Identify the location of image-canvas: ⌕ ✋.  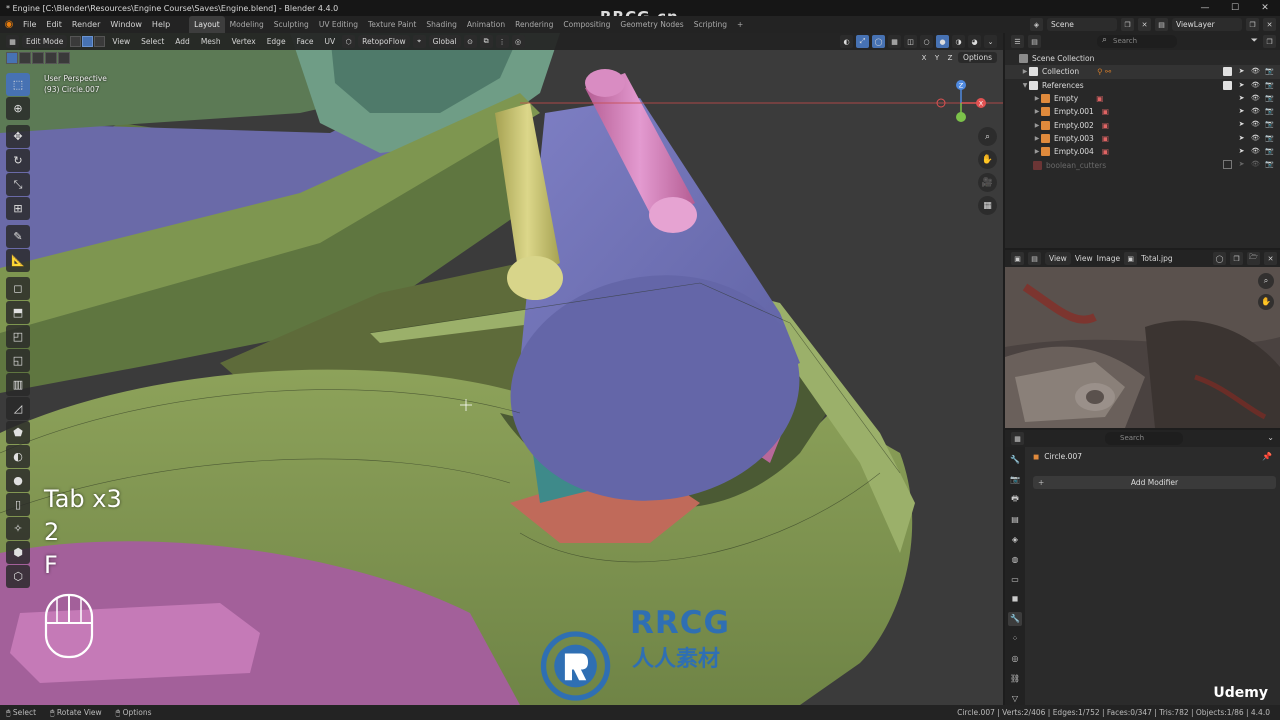
(1142, 347).